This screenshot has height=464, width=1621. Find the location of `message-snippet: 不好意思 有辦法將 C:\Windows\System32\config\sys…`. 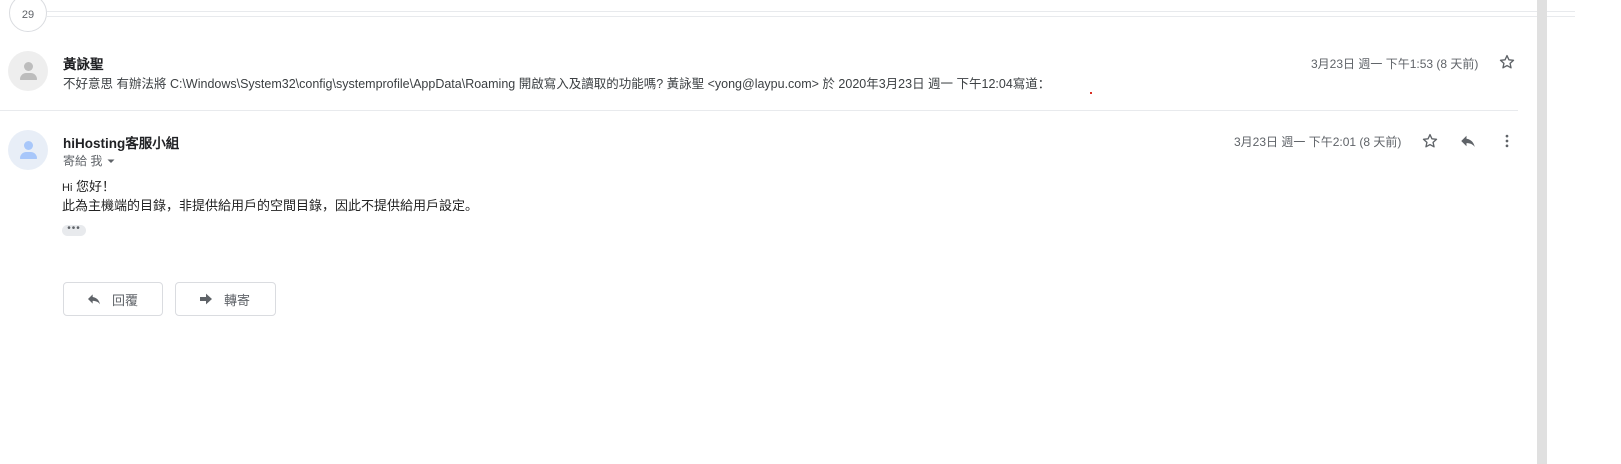

message-snippet: 不好意思 有辦法將 C:\Windows\System32\config\sys… is located at coordinates (556, 82).